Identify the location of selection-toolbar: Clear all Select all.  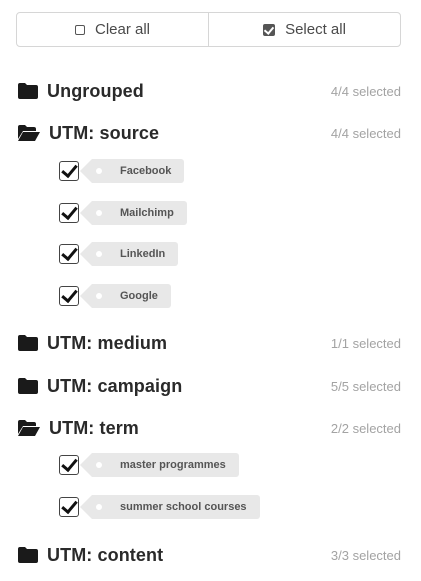
(208, 29).